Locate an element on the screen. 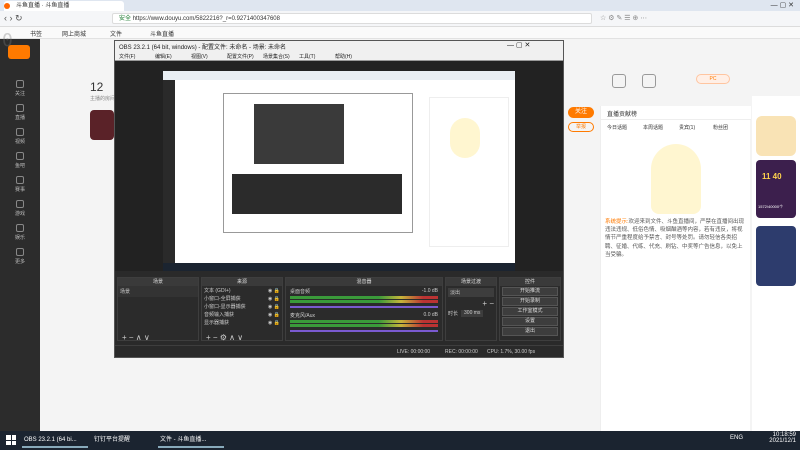  status-live: LIVE: 00:00:00 is located at coordinates (414, 352).